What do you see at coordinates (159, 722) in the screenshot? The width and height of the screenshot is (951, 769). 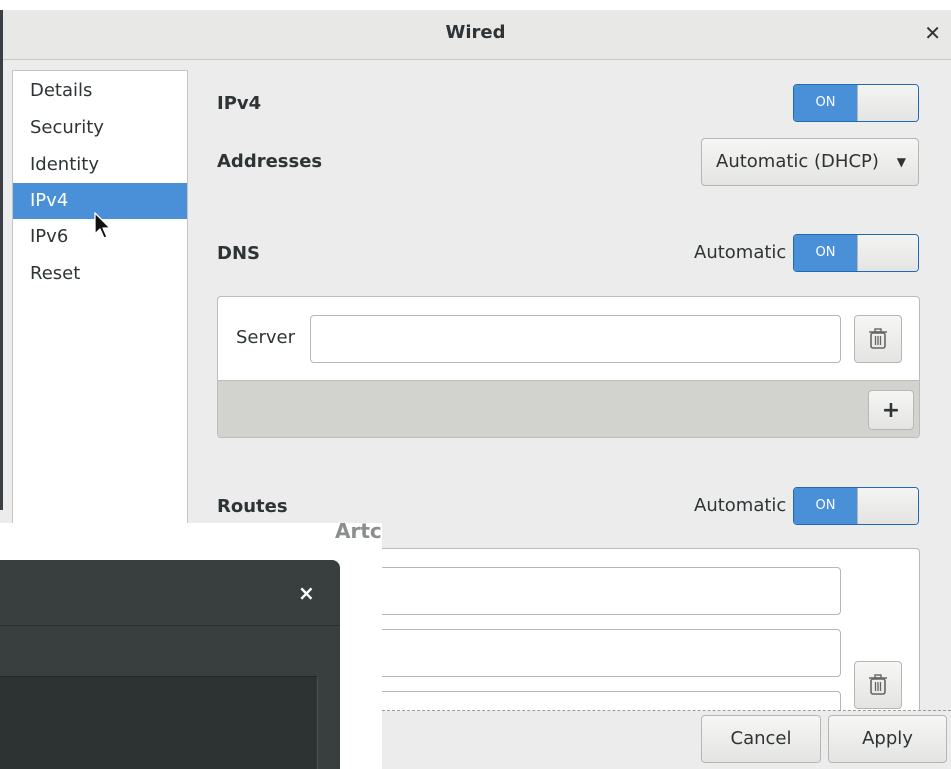 I see `dark-window-content` at bounding box center [159, 722].